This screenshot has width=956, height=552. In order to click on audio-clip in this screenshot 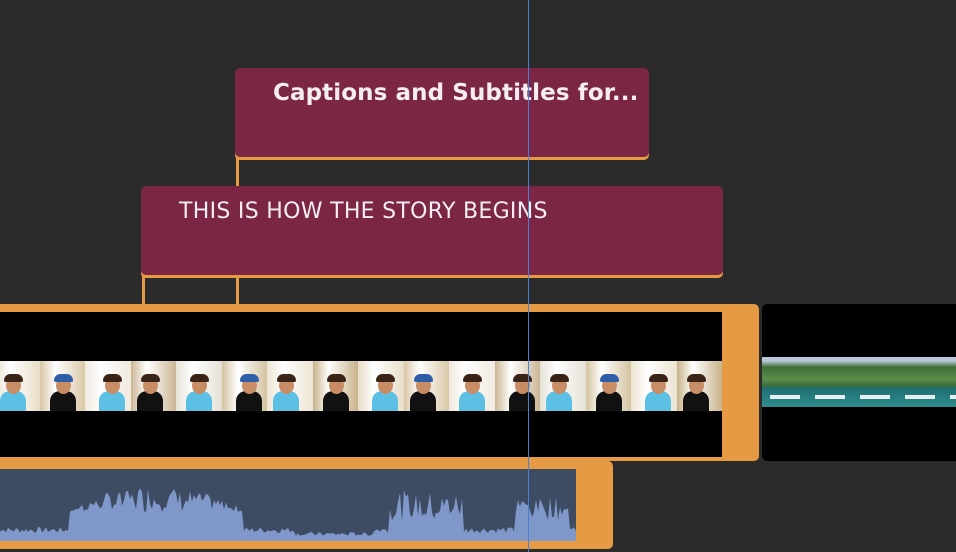, I will do `click(306, 505)`.